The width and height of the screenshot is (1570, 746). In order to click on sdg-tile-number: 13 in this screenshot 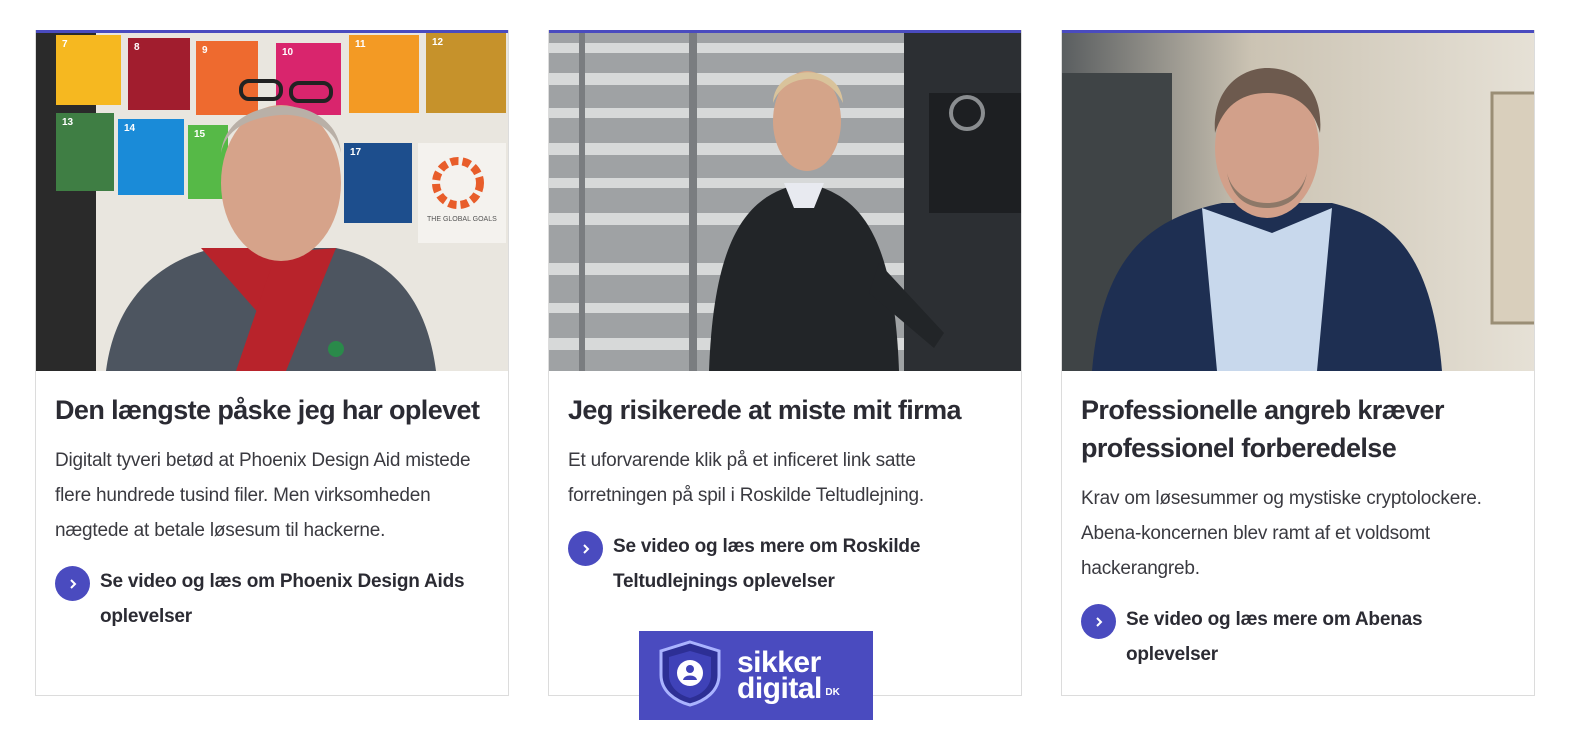, I will do `click(68, 122)`.